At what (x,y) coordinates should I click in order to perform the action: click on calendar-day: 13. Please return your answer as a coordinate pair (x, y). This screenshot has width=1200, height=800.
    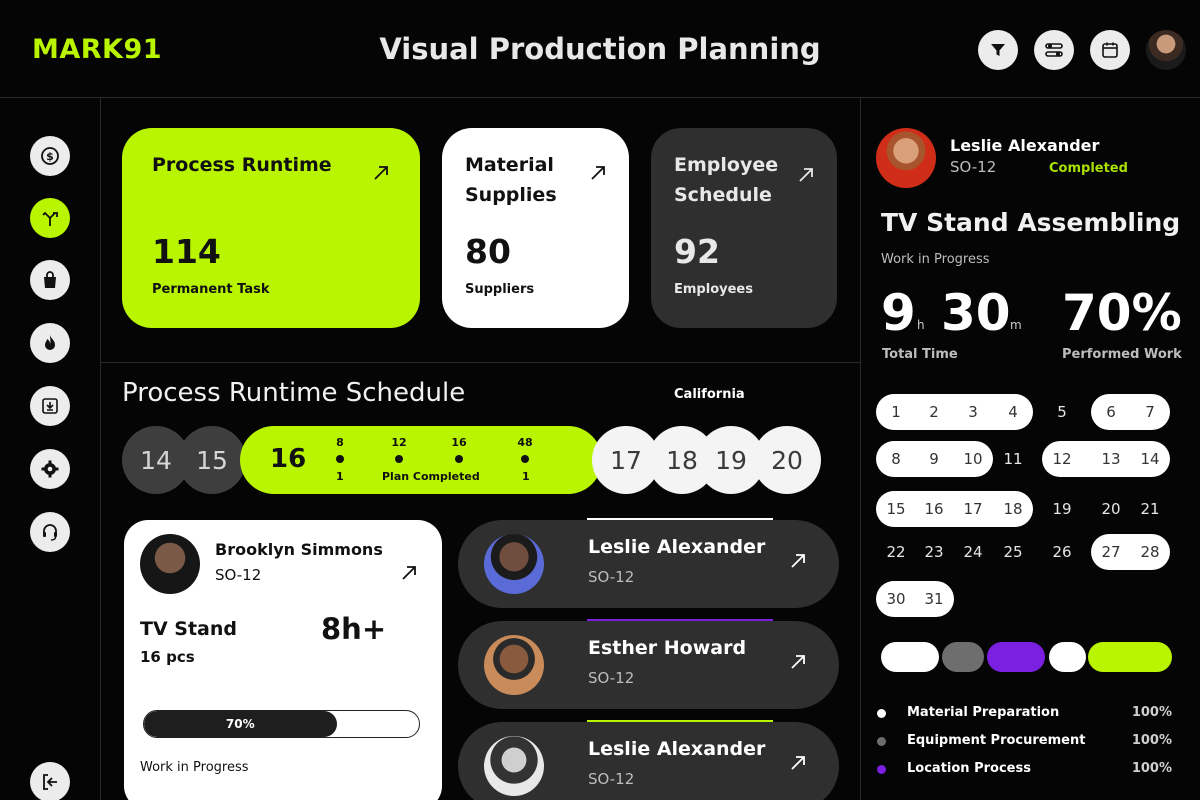
    Looking at the image, I should click on (1111, 459).